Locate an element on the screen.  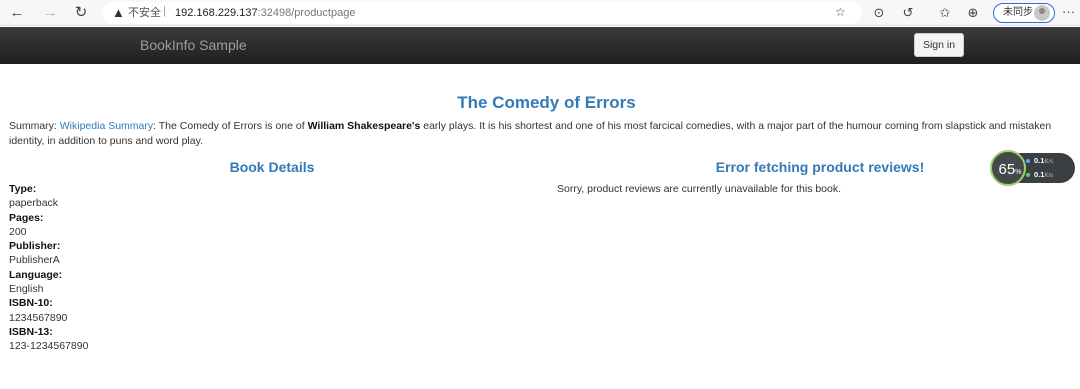
download-speed-value: 0.1 is located at coordinates (1039, 174).